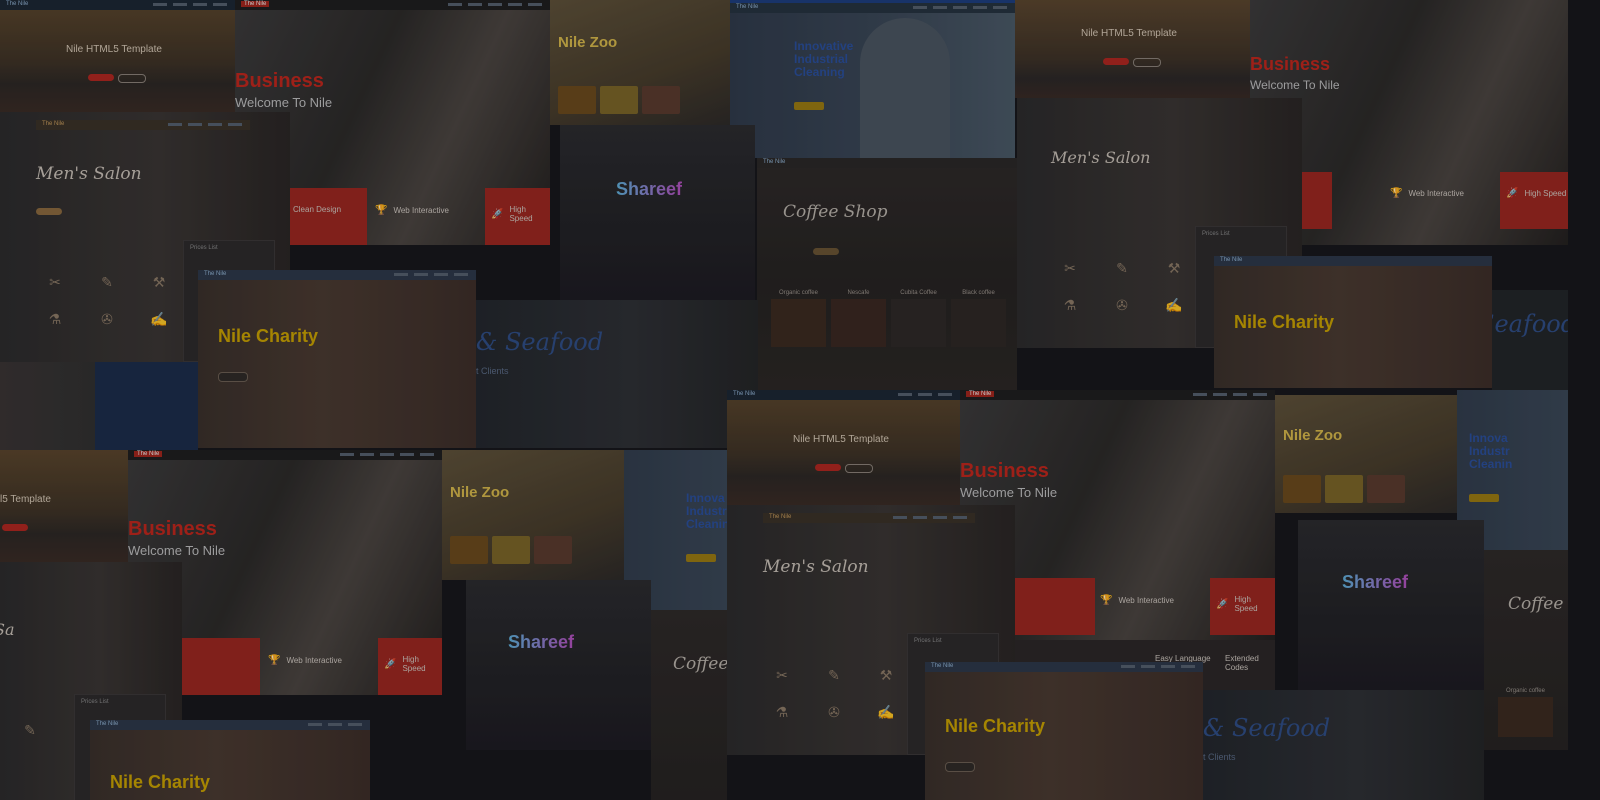  Describe the element at coordinates (230, 760) in the screenshot. I see `tile-charity-4: The Nile Nile Charity` at that location.